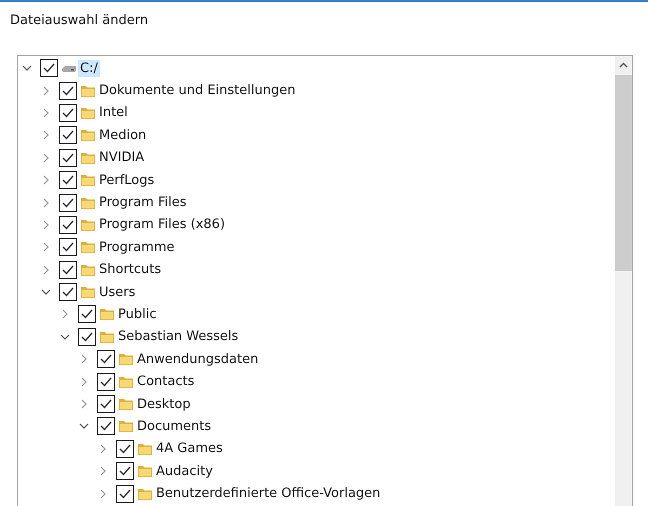 Image resolution: width=648 pixels, height=506 pixels. Describe the element at coordinates (137, 314) in the screenshot. I see `folder-label: Public` at that location.